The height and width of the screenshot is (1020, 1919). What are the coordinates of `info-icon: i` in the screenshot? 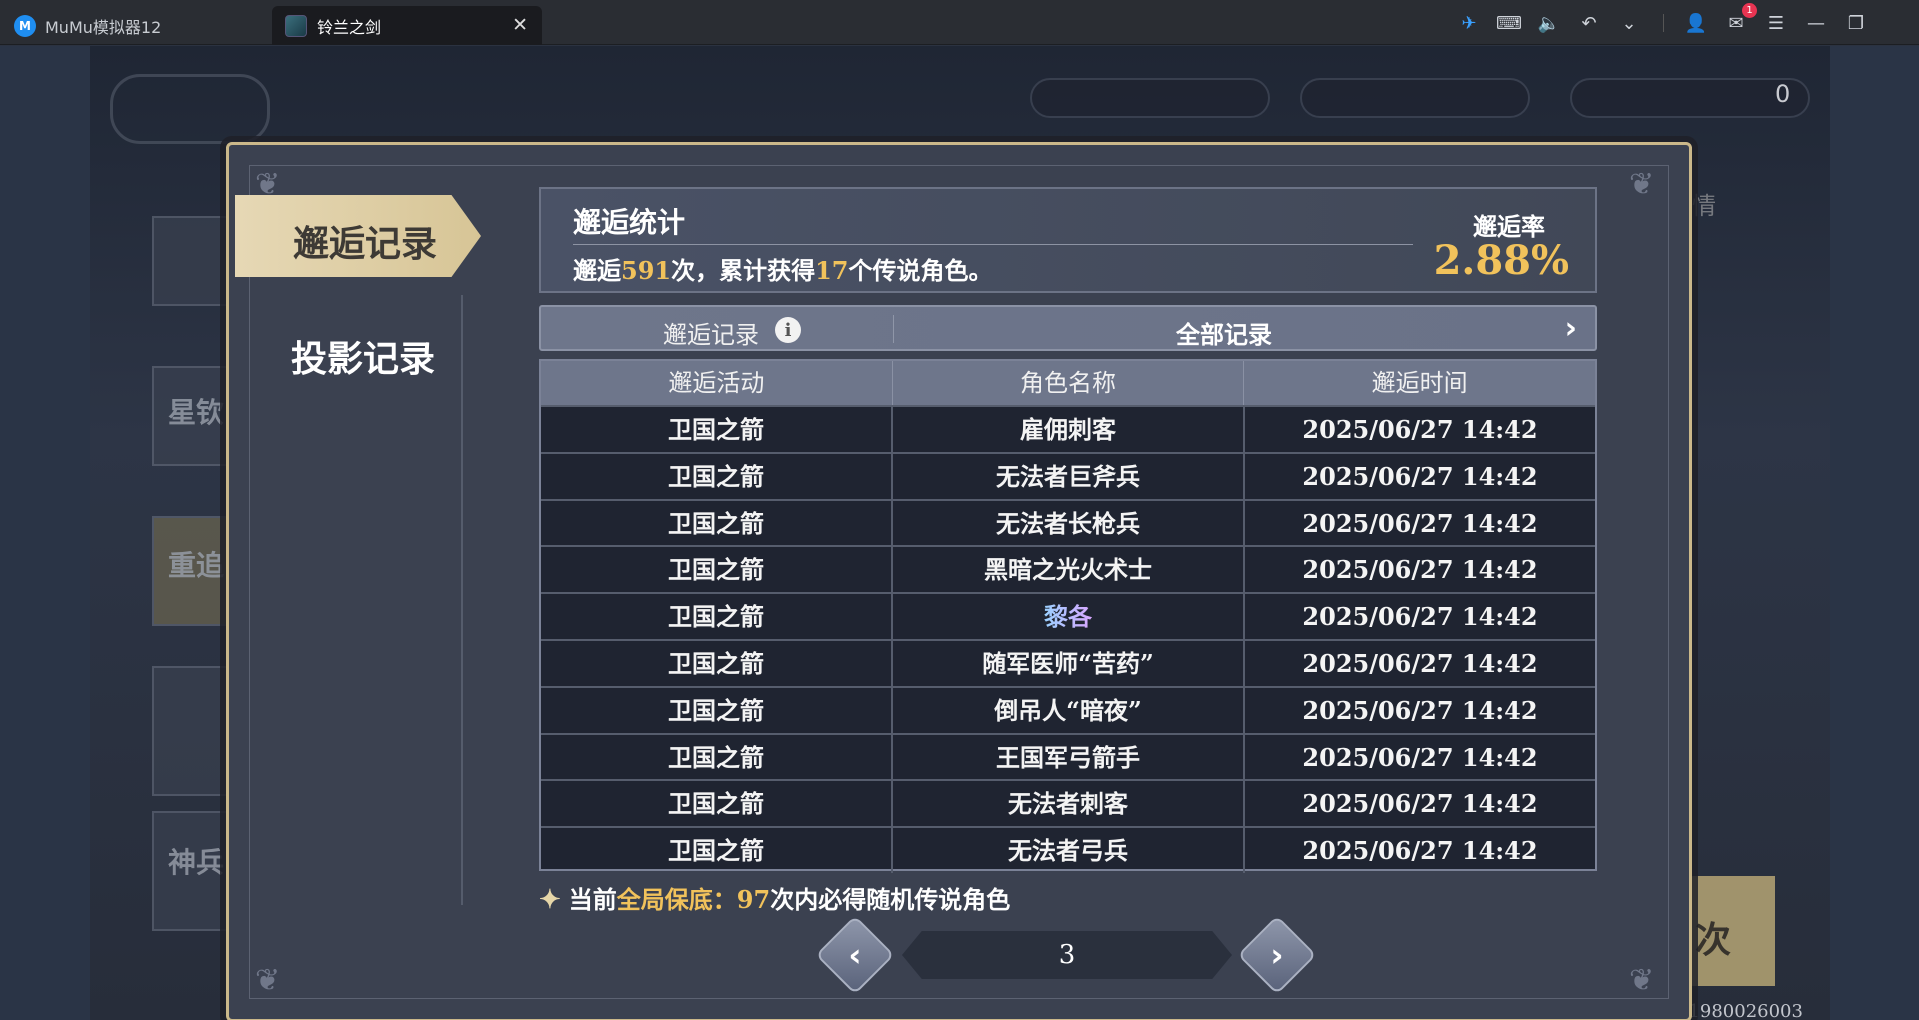 It's located at (788, 330).